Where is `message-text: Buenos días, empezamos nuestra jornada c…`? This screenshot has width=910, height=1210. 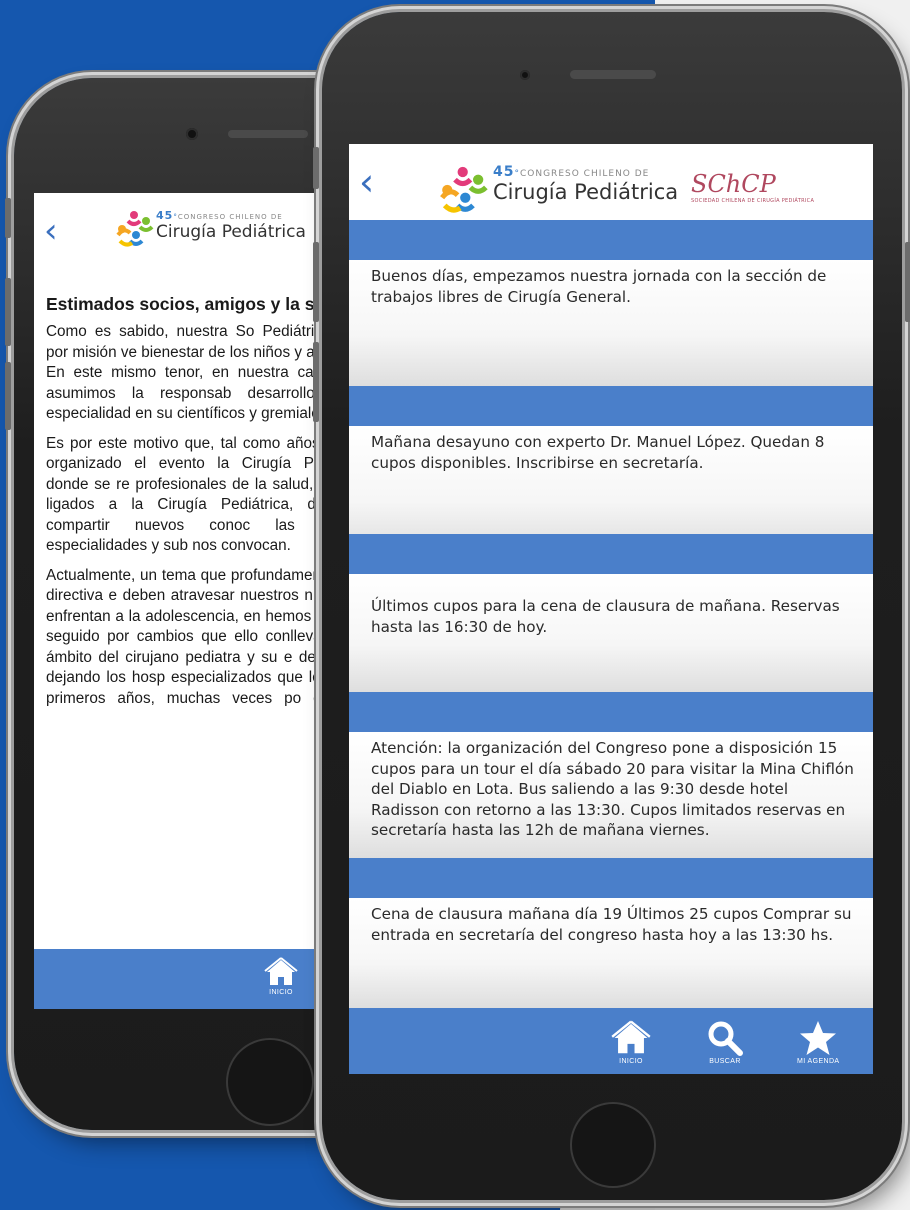
message-text: Buenos días, empezamos nuestra jornada c… is located at coordinates (599, 286).